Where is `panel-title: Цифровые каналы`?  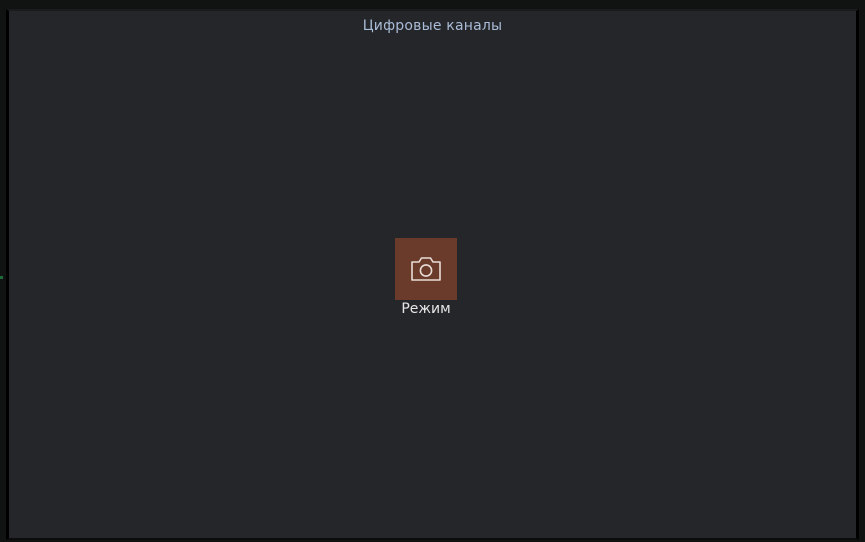 panel-title: Цифровые каналы is located at coordinates (432, 26).